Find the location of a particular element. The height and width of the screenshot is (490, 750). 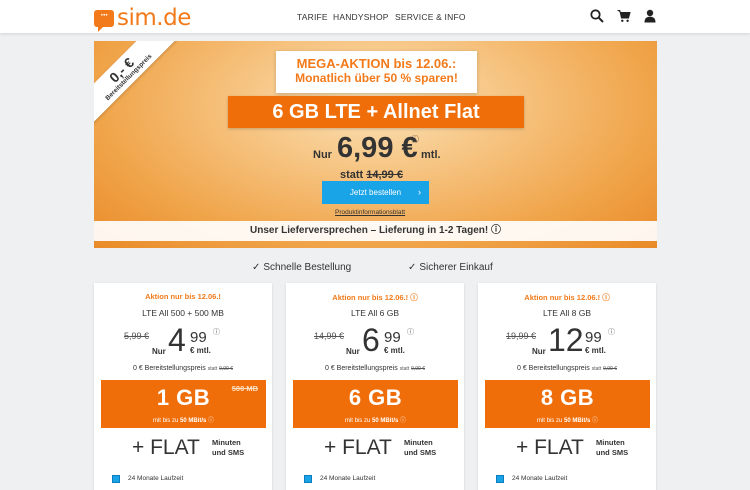

trust-fast-order: ✓ Schnelle Bestellung is located at coordinates (301, 267).